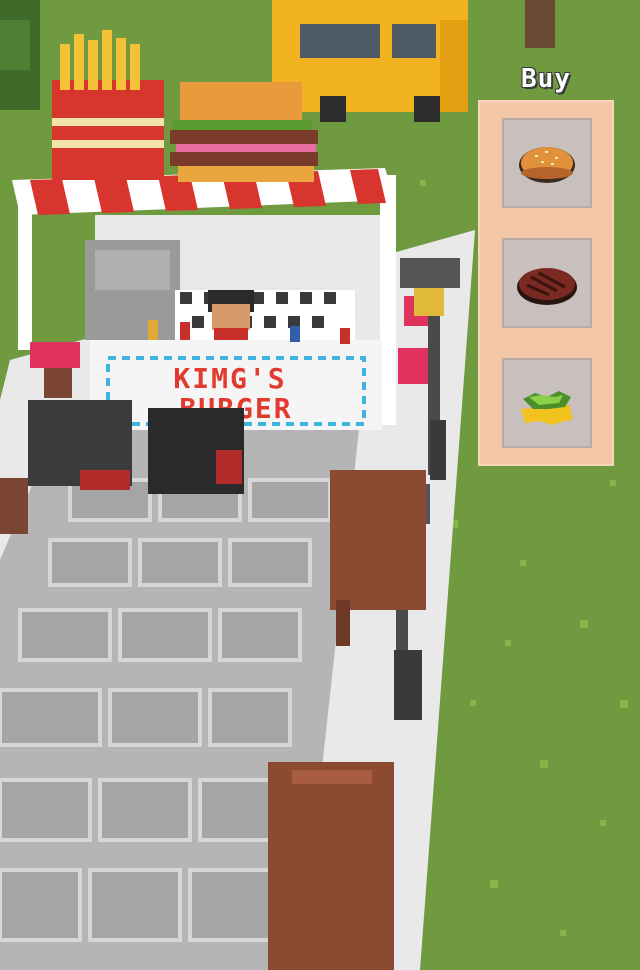 This screenshot has height=970, width=640. Describe the element at coordinates (244, 132) in the screenshot. I see `giant-burger-decor` at that location.